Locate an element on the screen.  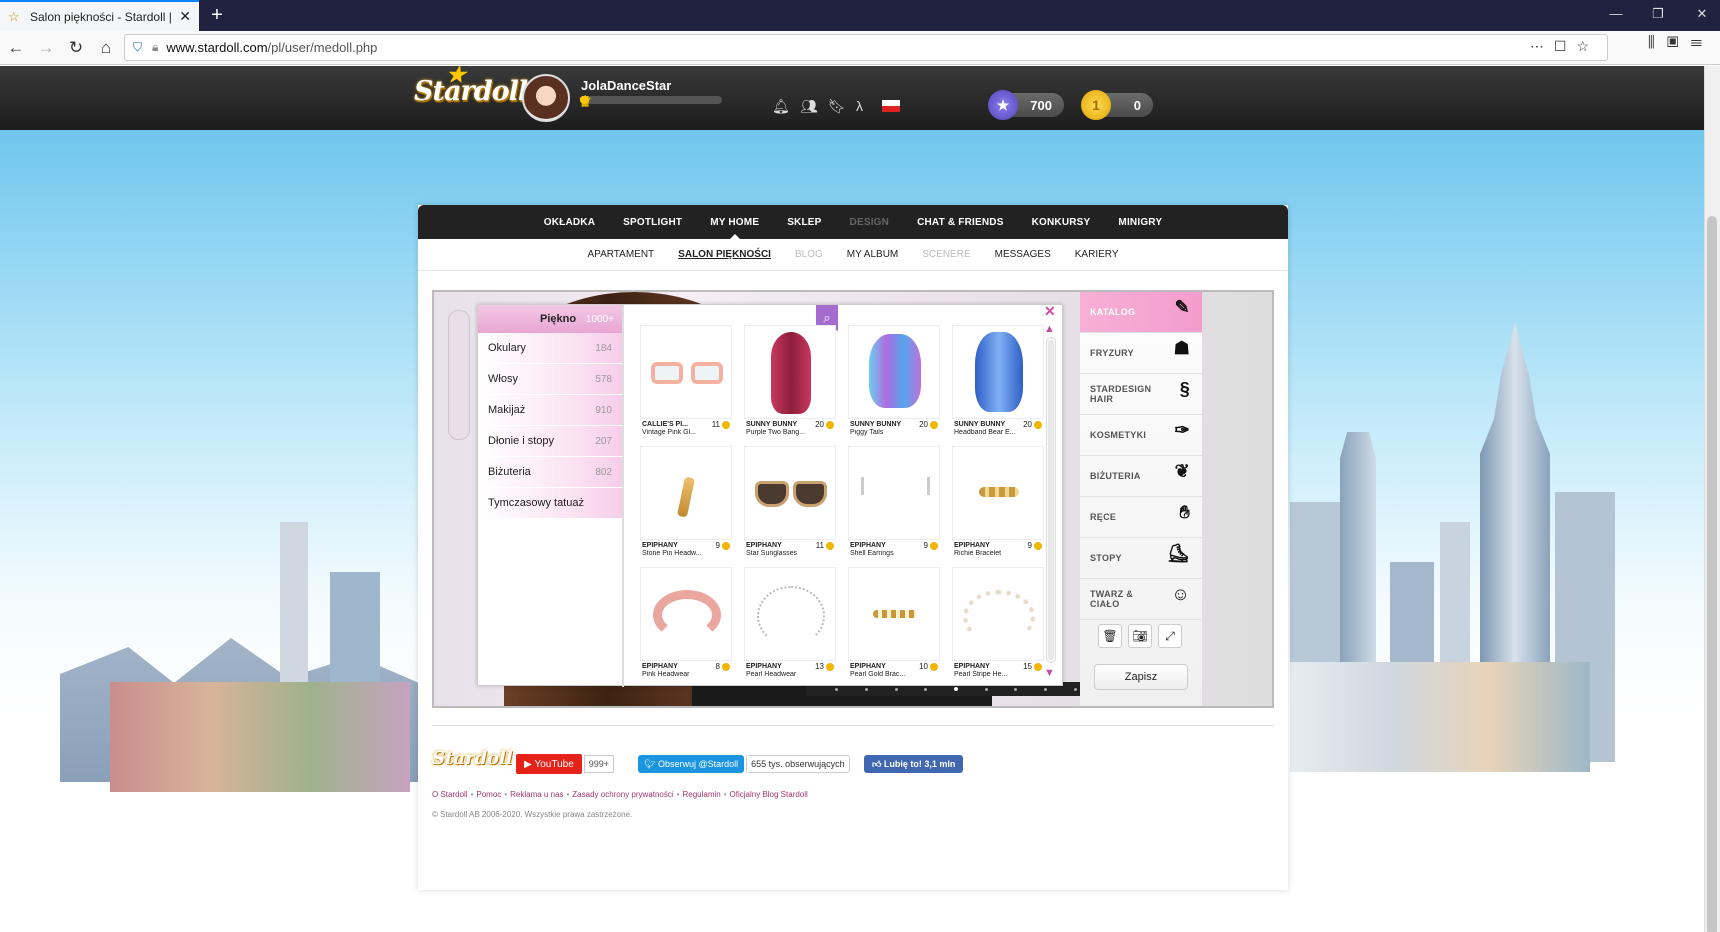
category-item: Biżuteria 802 is located at coordinates (550, 472).